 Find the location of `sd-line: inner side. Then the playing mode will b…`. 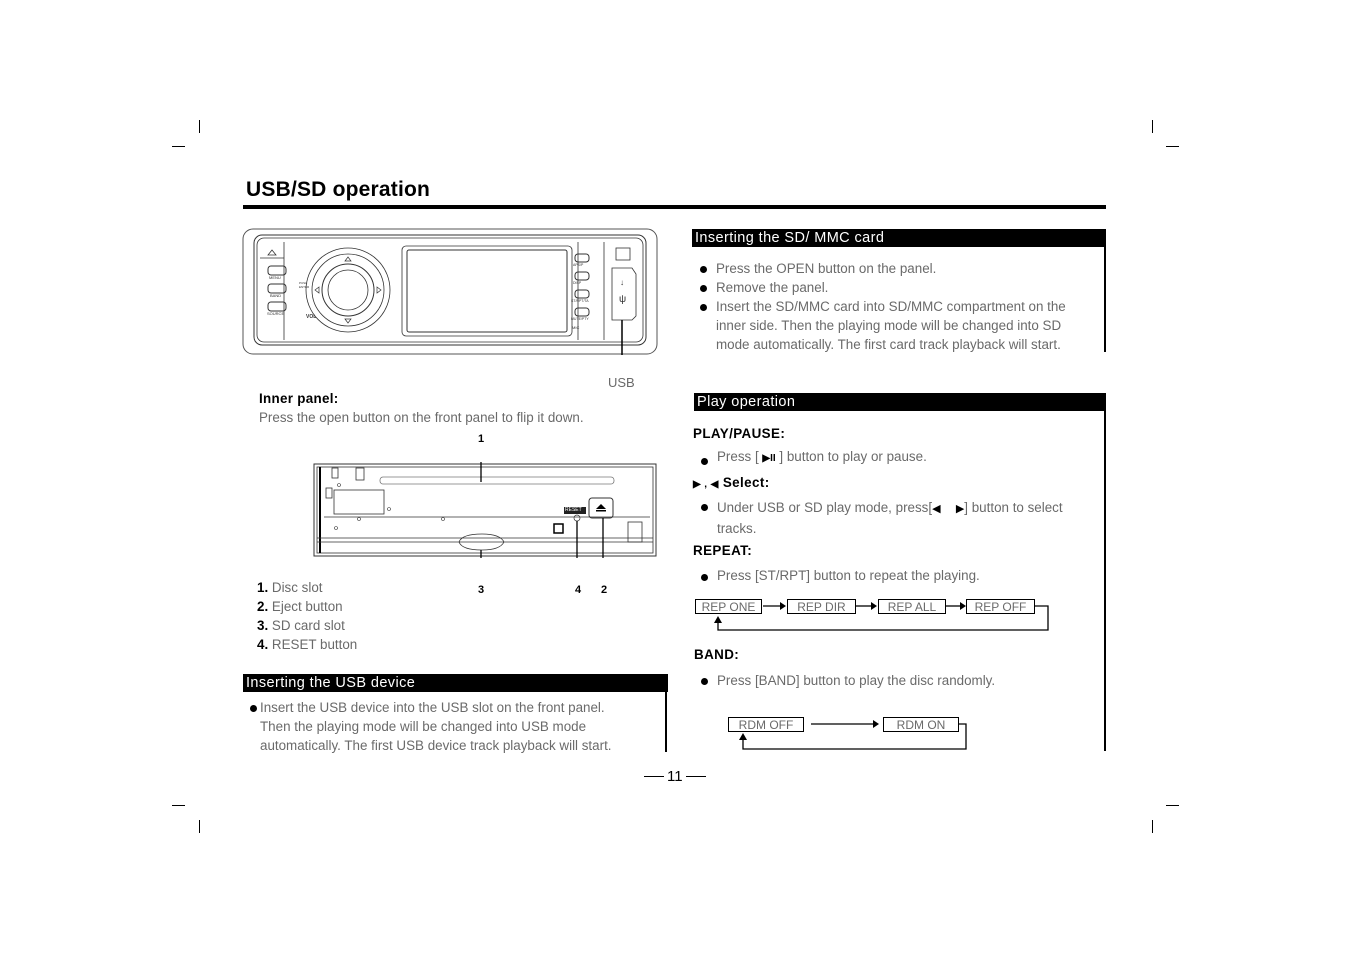

sd-line: inner side. Then the playing mode will b… is located at coordinates (889, 325).